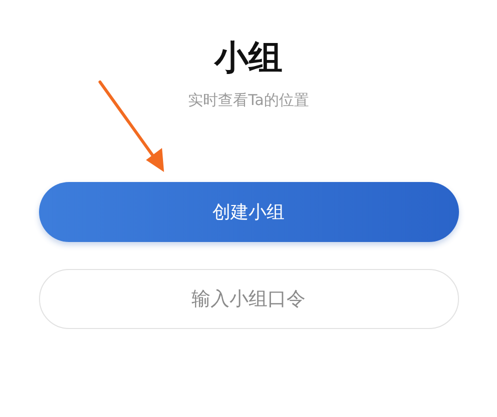  Describe the element at coordinates (248, 100) in the screenshot. I see `page-subtitle: 实时查看Ta的位置` at that location.